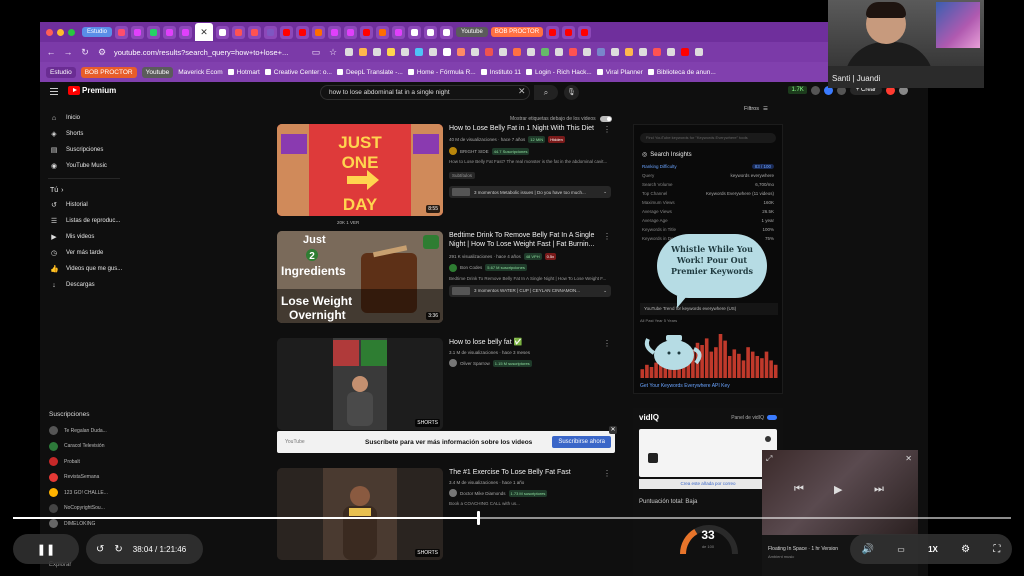 The height and width of the screenshot is (576, 1024). What do you see at coordinates (797, 90) in the screenshot?
I see `extension-count-badge: 1.7K` at bounding box center [797, 90].